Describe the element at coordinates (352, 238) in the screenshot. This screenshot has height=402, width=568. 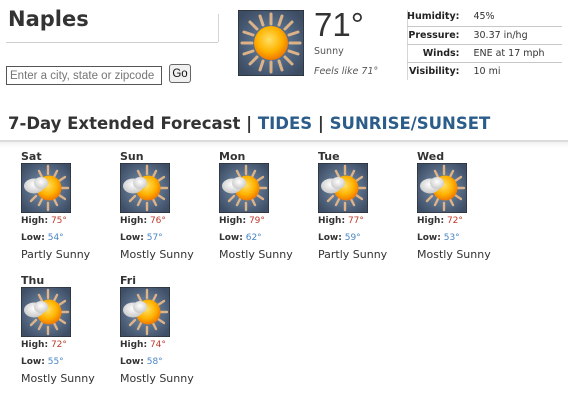
I see `low-value: 59°` at that location.